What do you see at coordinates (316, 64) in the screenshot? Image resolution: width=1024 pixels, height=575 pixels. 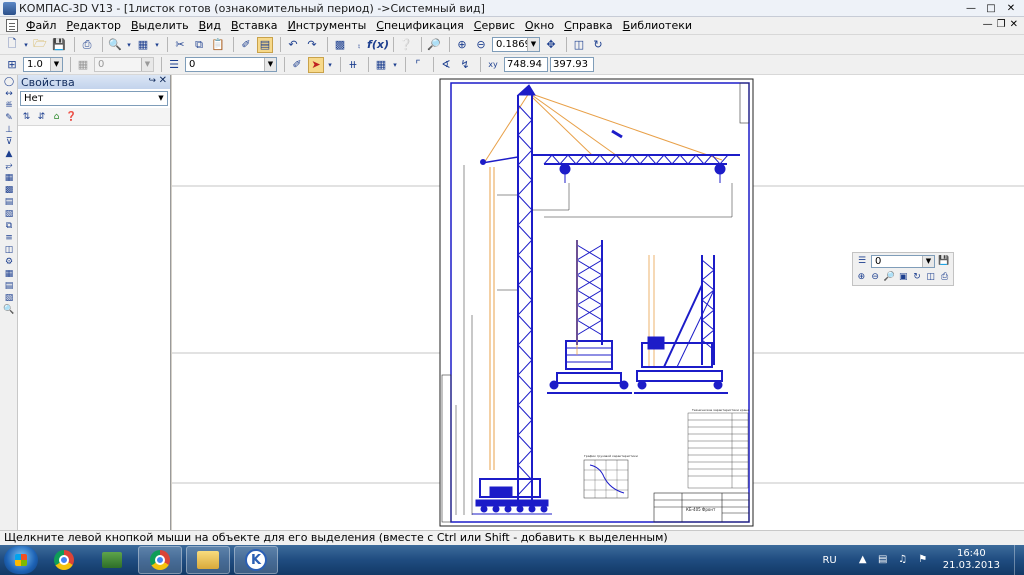 I see `snap-binding-icon: ➤` at bounding box center [316, 64].